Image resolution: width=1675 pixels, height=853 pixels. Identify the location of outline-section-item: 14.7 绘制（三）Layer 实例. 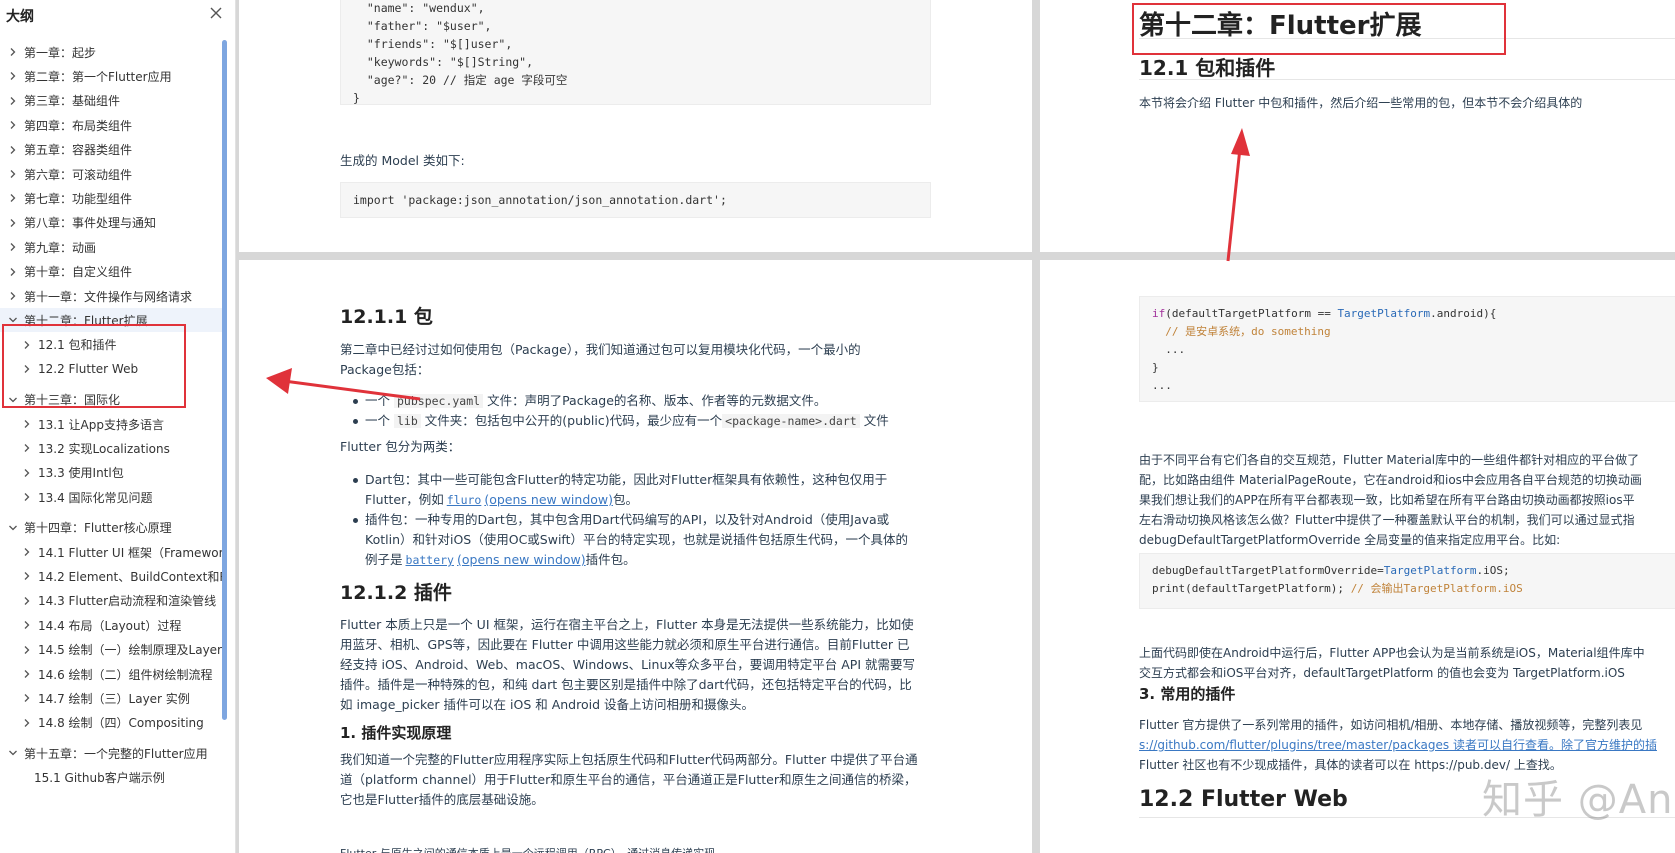
(111, 698).